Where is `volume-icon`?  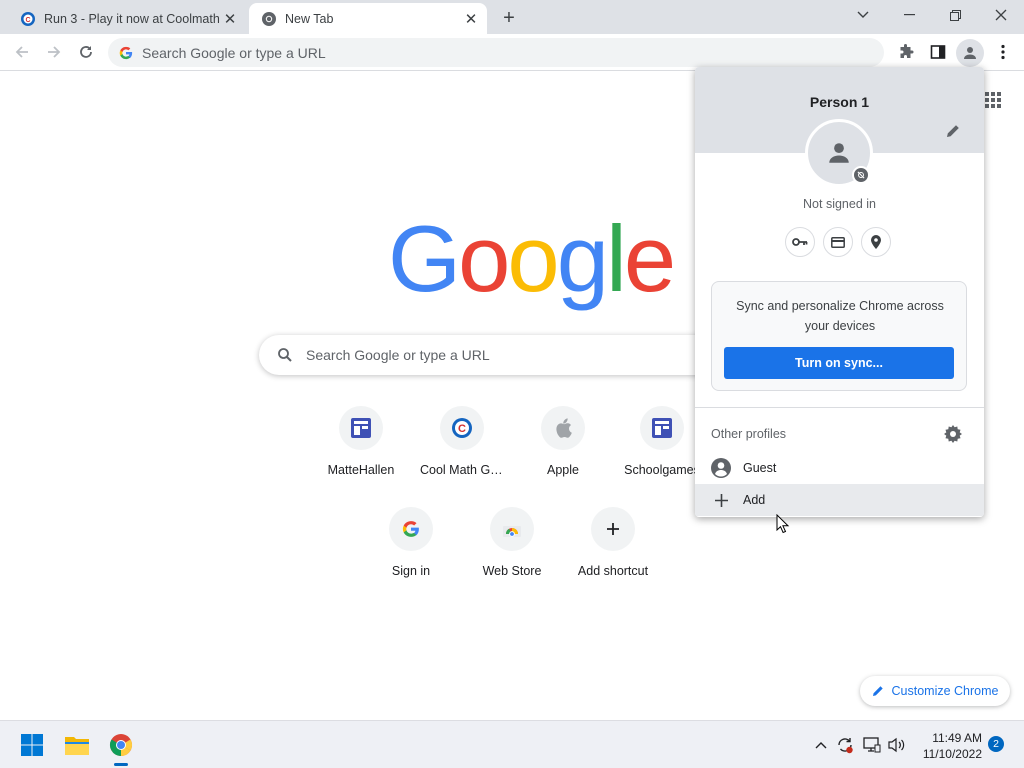
volume-icon is located at coordinates (897, 745).